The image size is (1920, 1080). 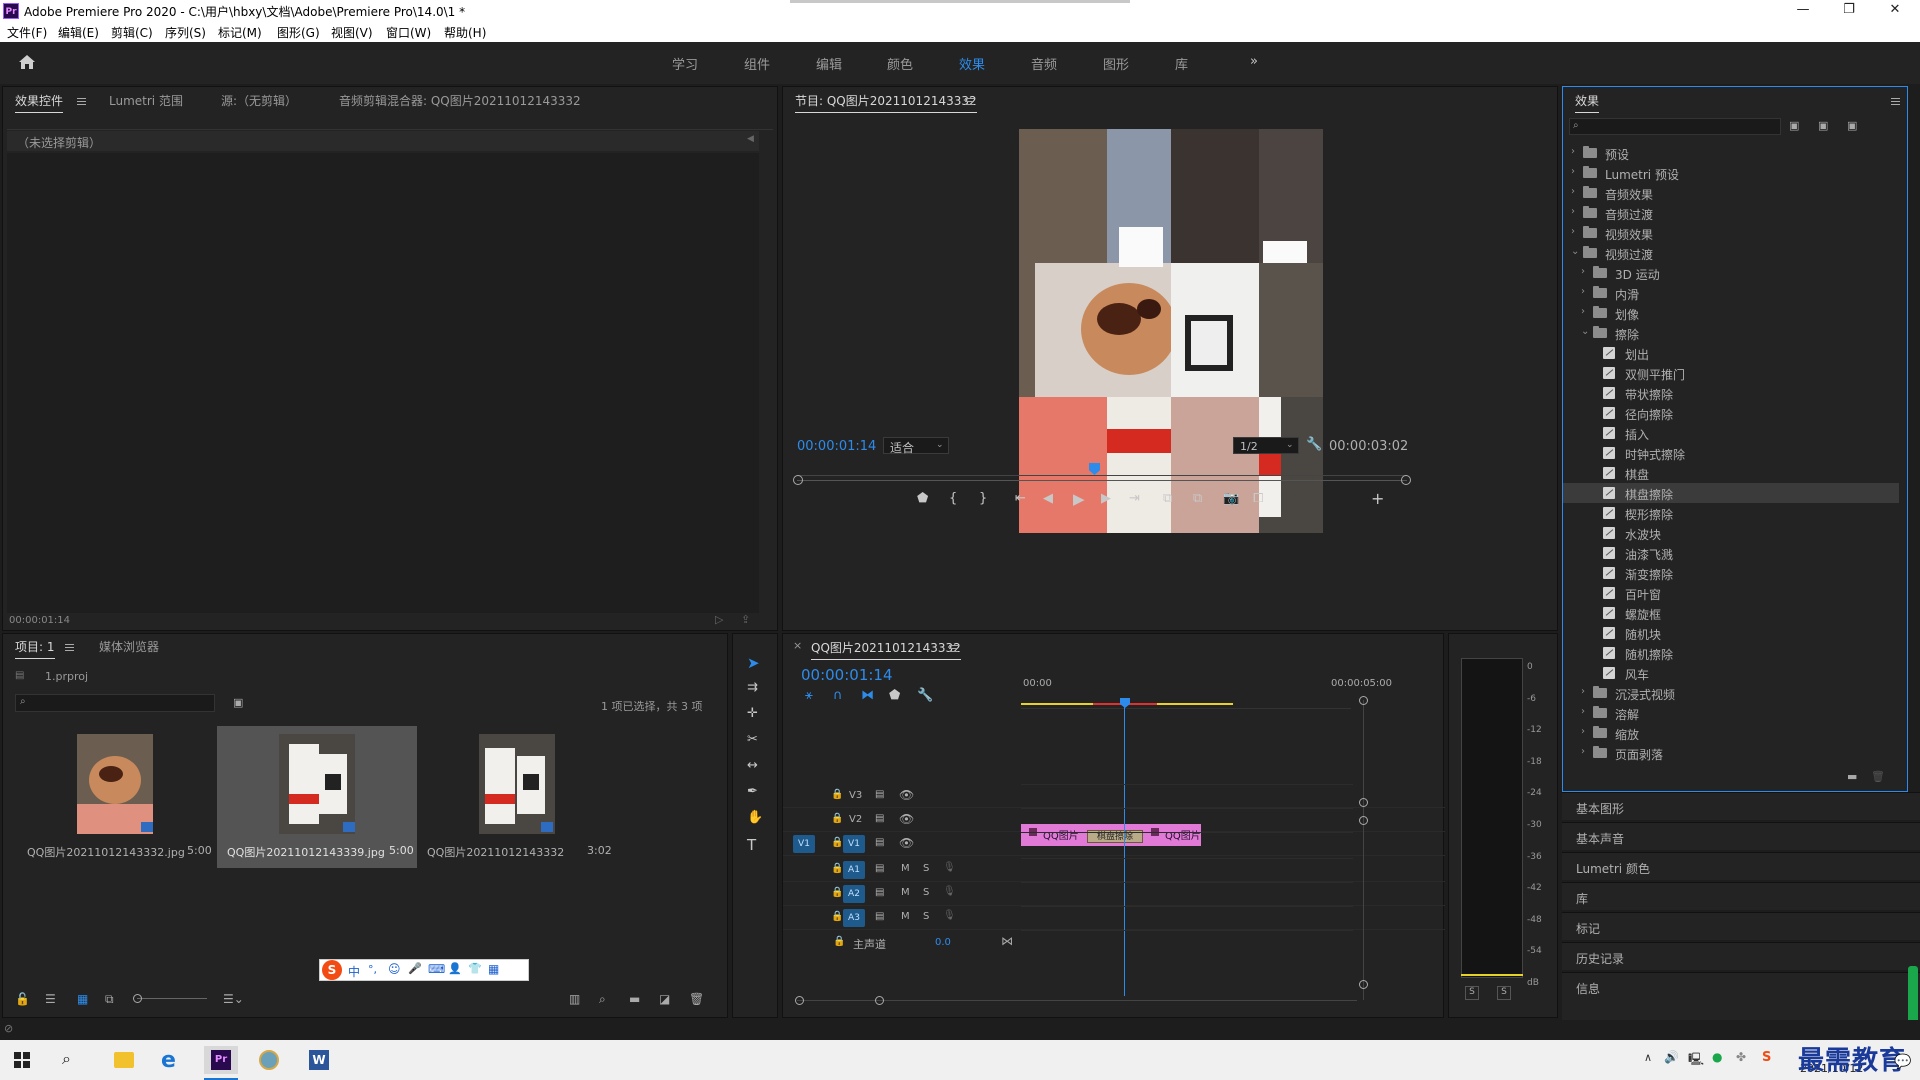 What do you see at coordinates (1106, 498) in the screenshot?
I see `step-forward-icon: ▶` at bounding box center [1106, 498].